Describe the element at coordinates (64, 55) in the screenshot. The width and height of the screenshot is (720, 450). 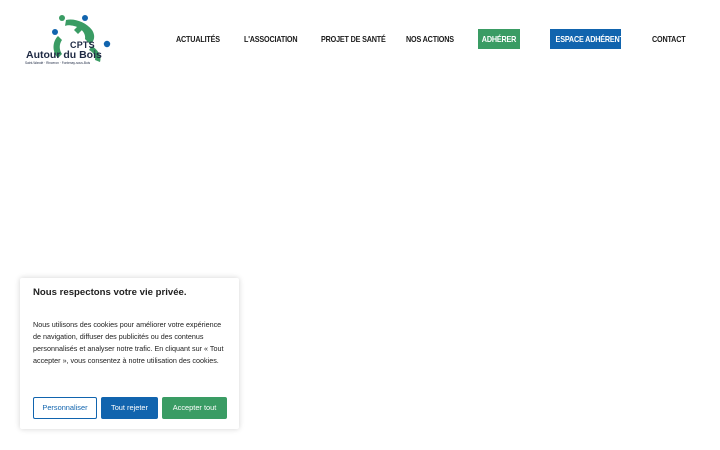
I see `logo-name: Autour du Bois` at that location.